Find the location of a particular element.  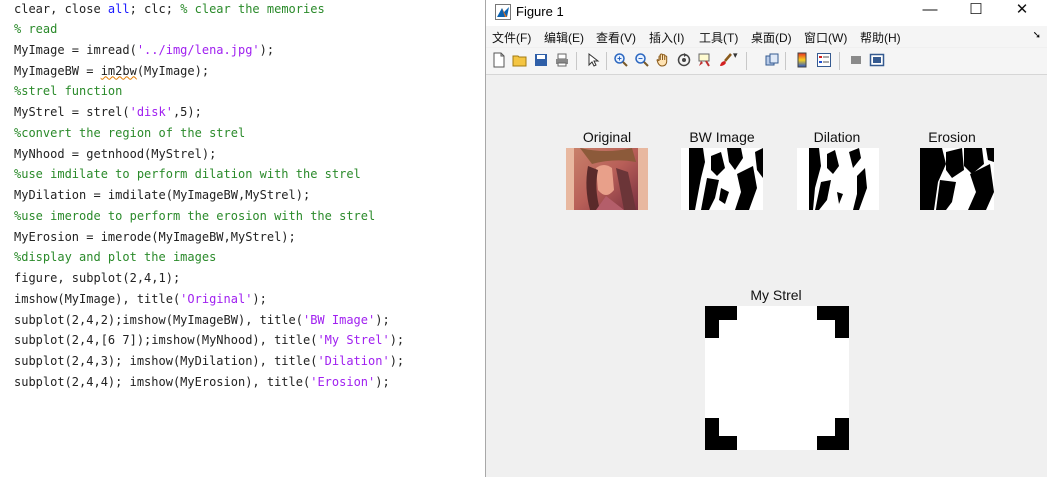

code-token: clear, close is located at coordinates (61, 9).